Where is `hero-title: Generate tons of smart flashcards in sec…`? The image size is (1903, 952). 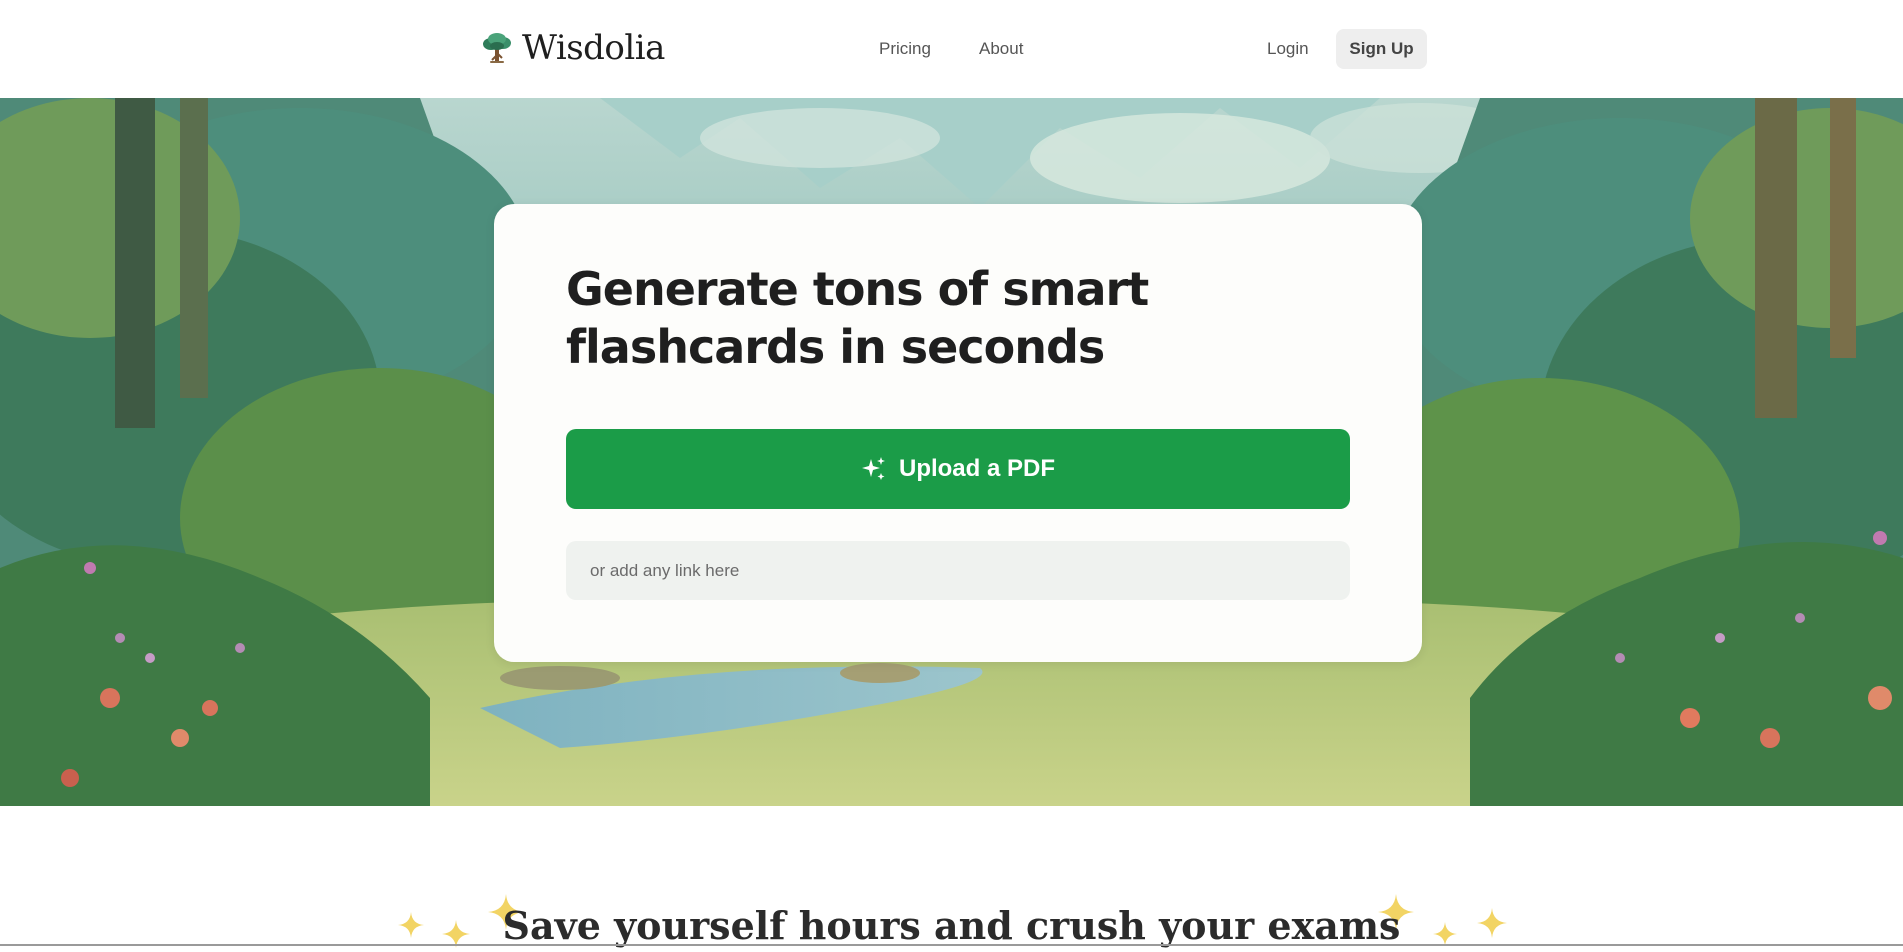
hero-title: Generate tons of smart flashcards in sec… is located at coordinates (857, 318).